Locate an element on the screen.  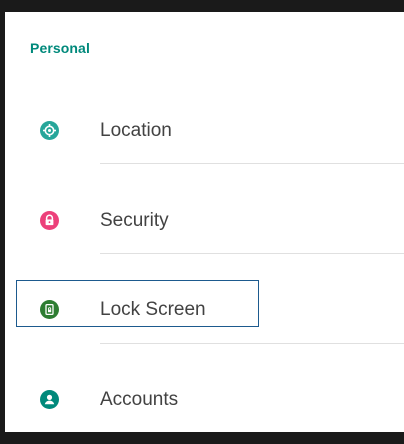
section-header-personal: Personal is located at coordinates (60, 48).